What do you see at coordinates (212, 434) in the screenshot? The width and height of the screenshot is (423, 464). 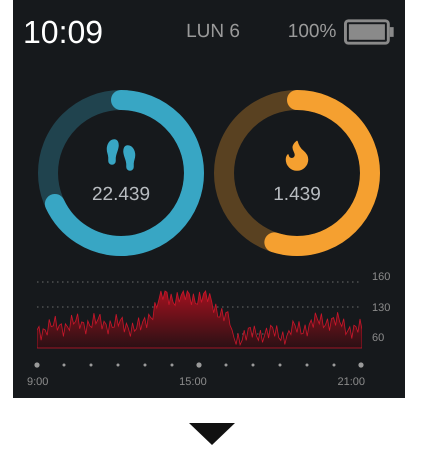 I see `down-triangle-icon` at bounding box center [212, 434].